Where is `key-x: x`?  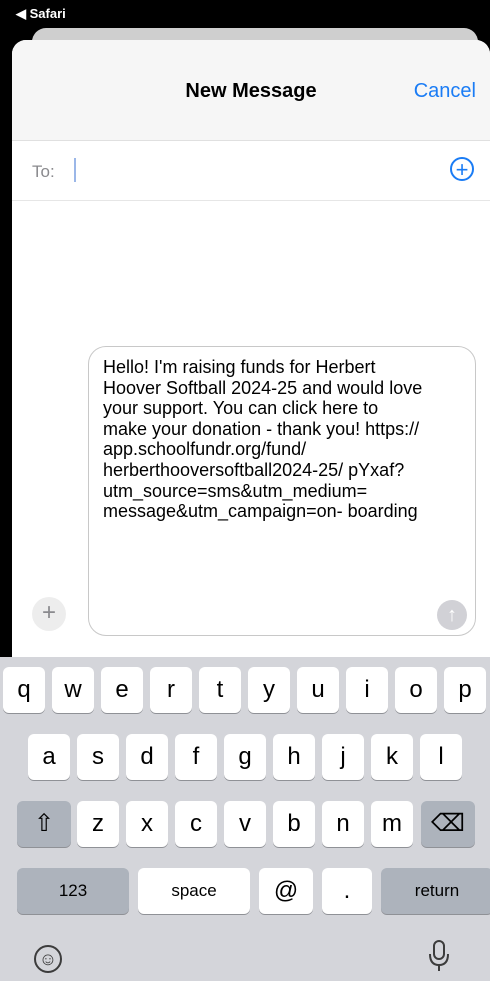 key-x: x is located at coordinates (147, 824).